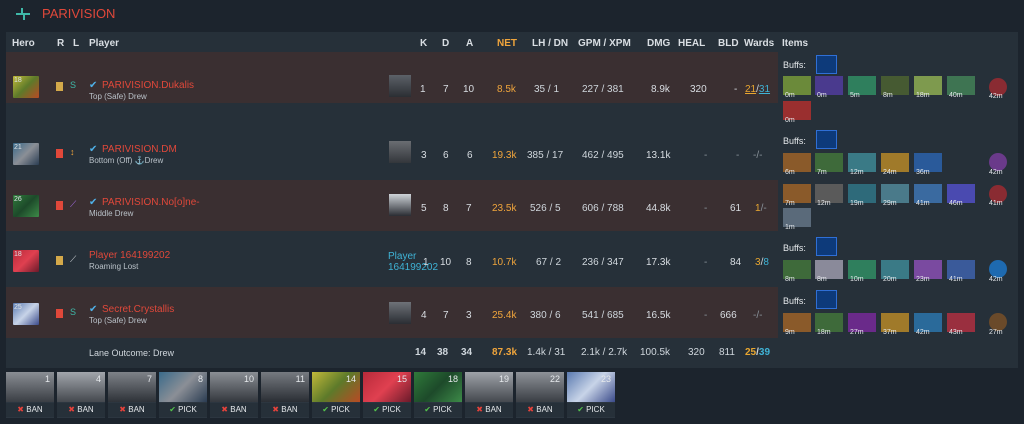  What do you see at coordinates (750, 89) in the screenshot?
I see `observer-wards: 21` at bounding box center [750, 89].